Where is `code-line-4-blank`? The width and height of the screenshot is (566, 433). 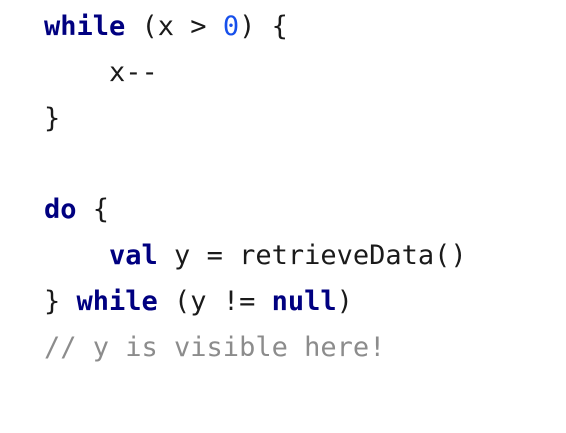
code-line-4-blank is located at coordinates (255, 164).